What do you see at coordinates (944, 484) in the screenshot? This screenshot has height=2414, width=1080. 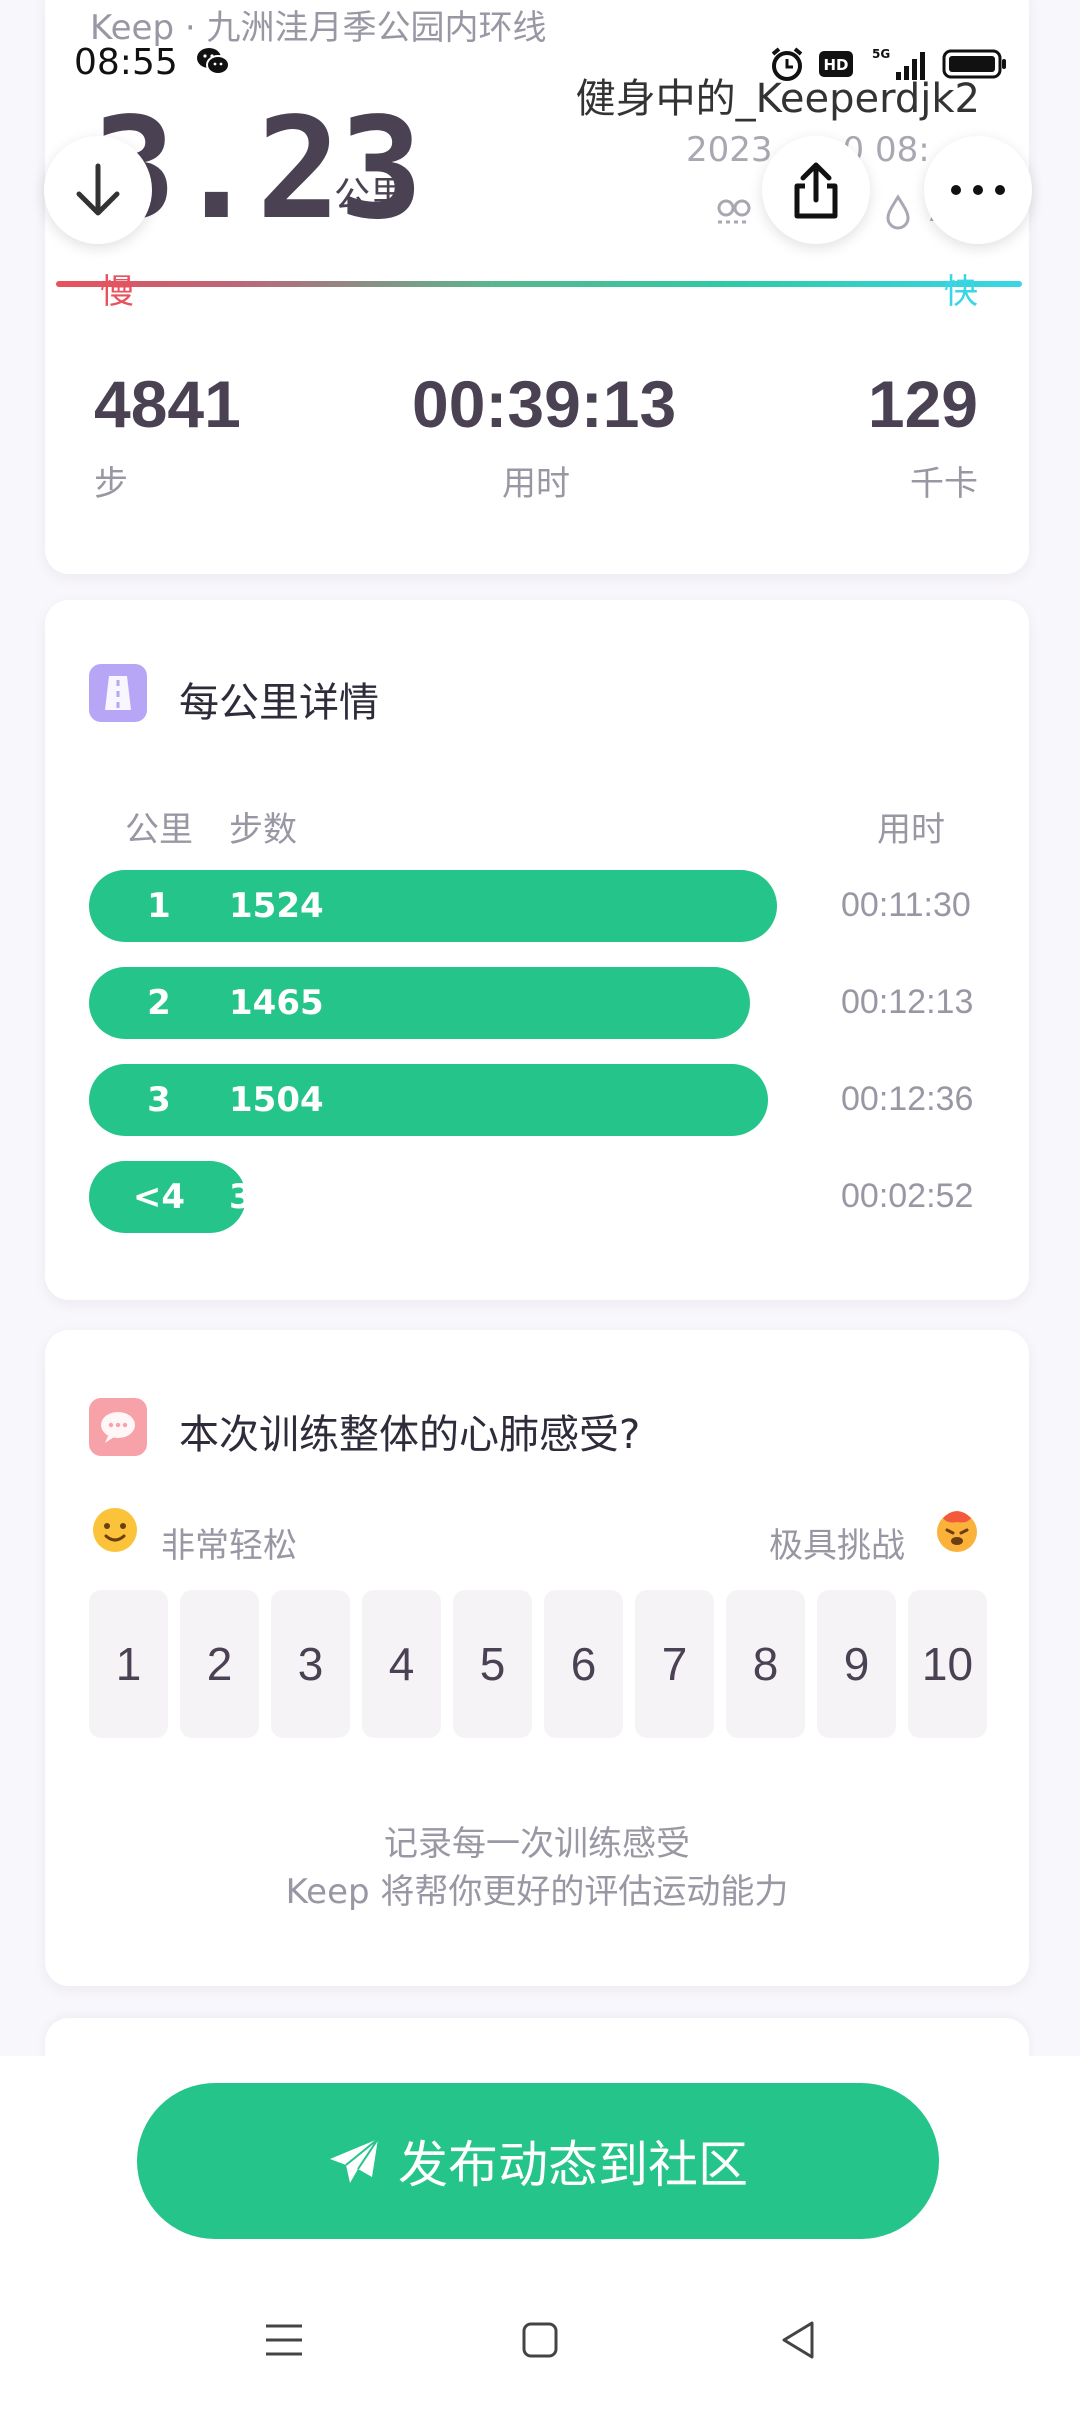 I see `calories-label: 千卡` at bounding box center [944, 484].